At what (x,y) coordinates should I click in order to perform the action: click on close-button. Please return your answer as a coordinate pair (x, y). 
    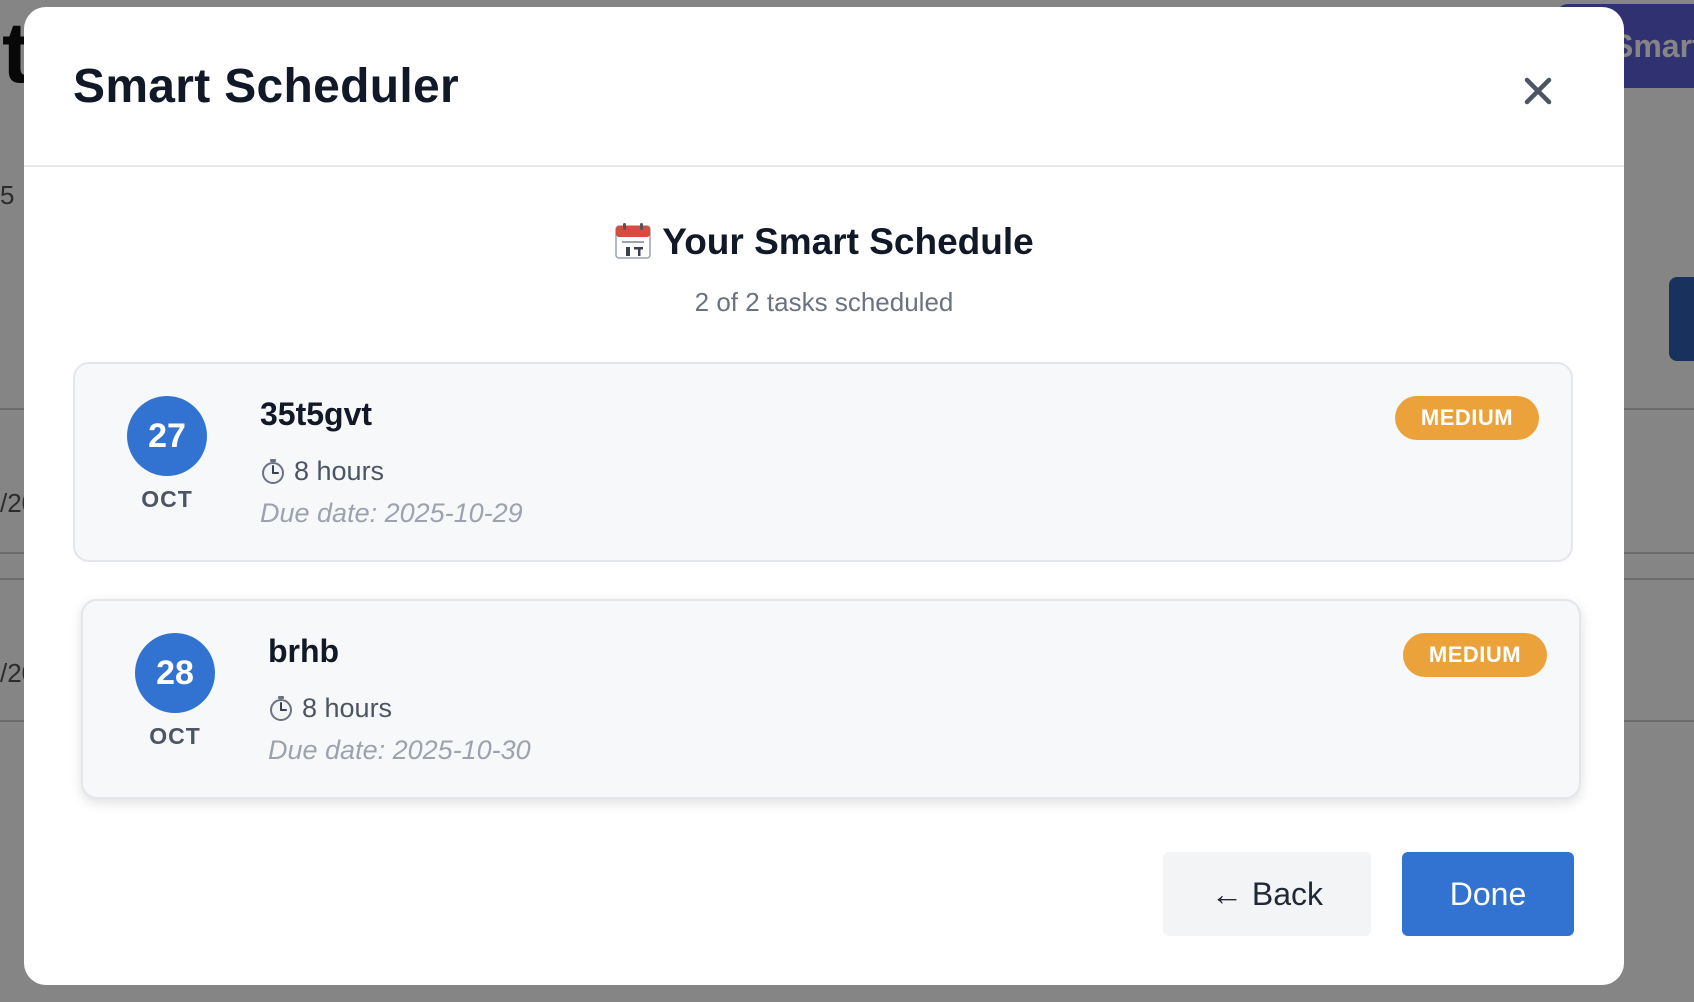
    Looking at the image, I should click on (1538, 91).